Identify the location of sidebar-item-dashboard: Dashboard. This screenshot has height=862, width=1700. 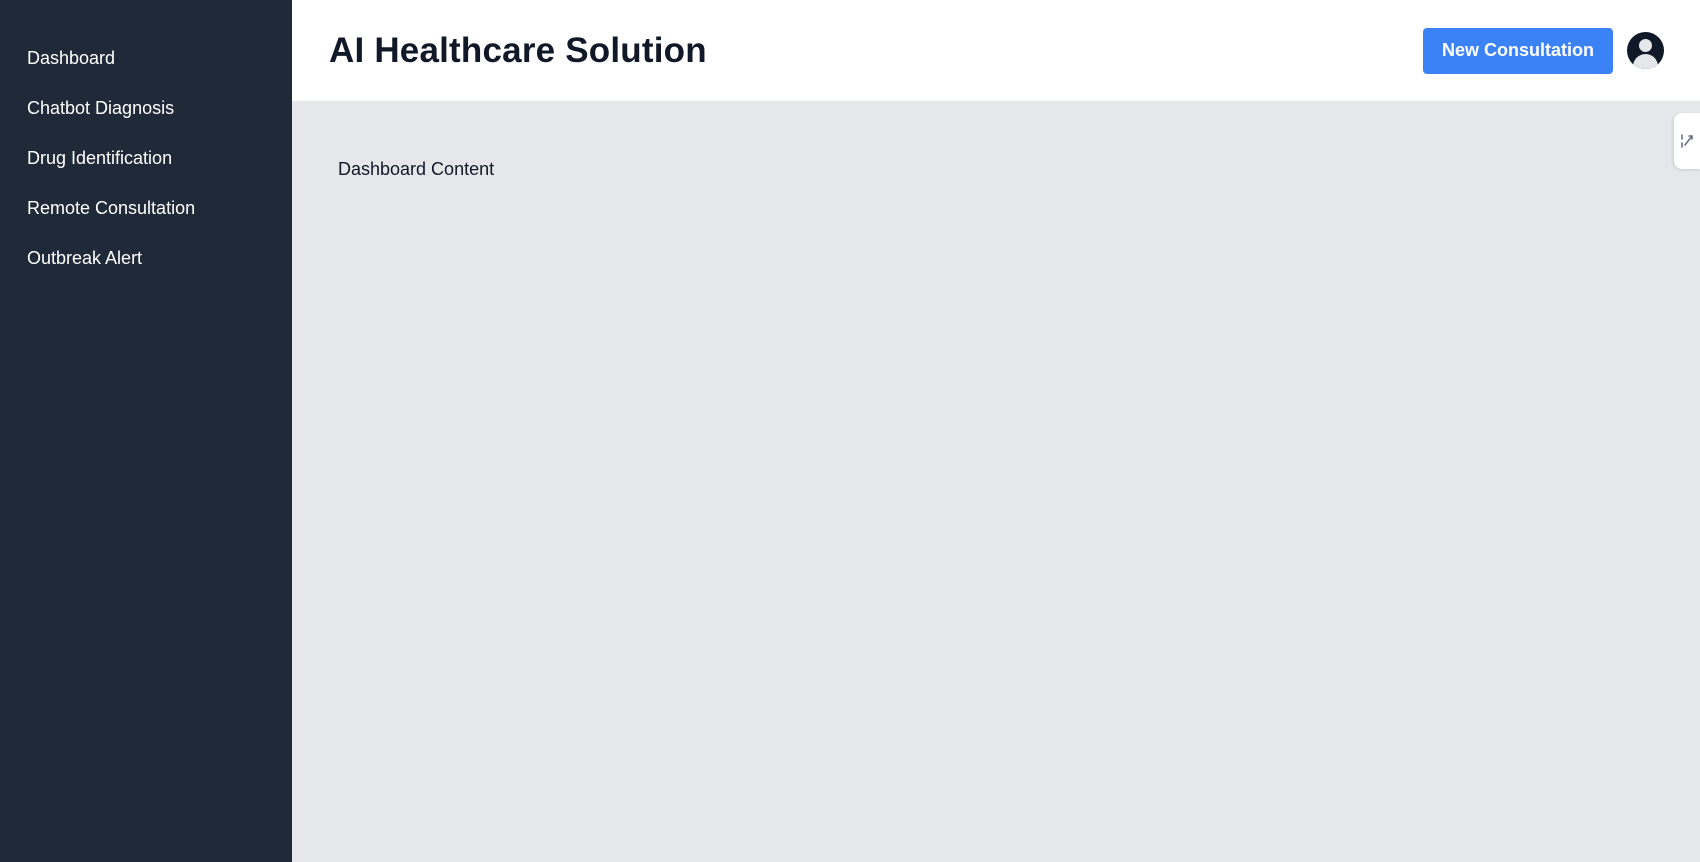
(146, 69).